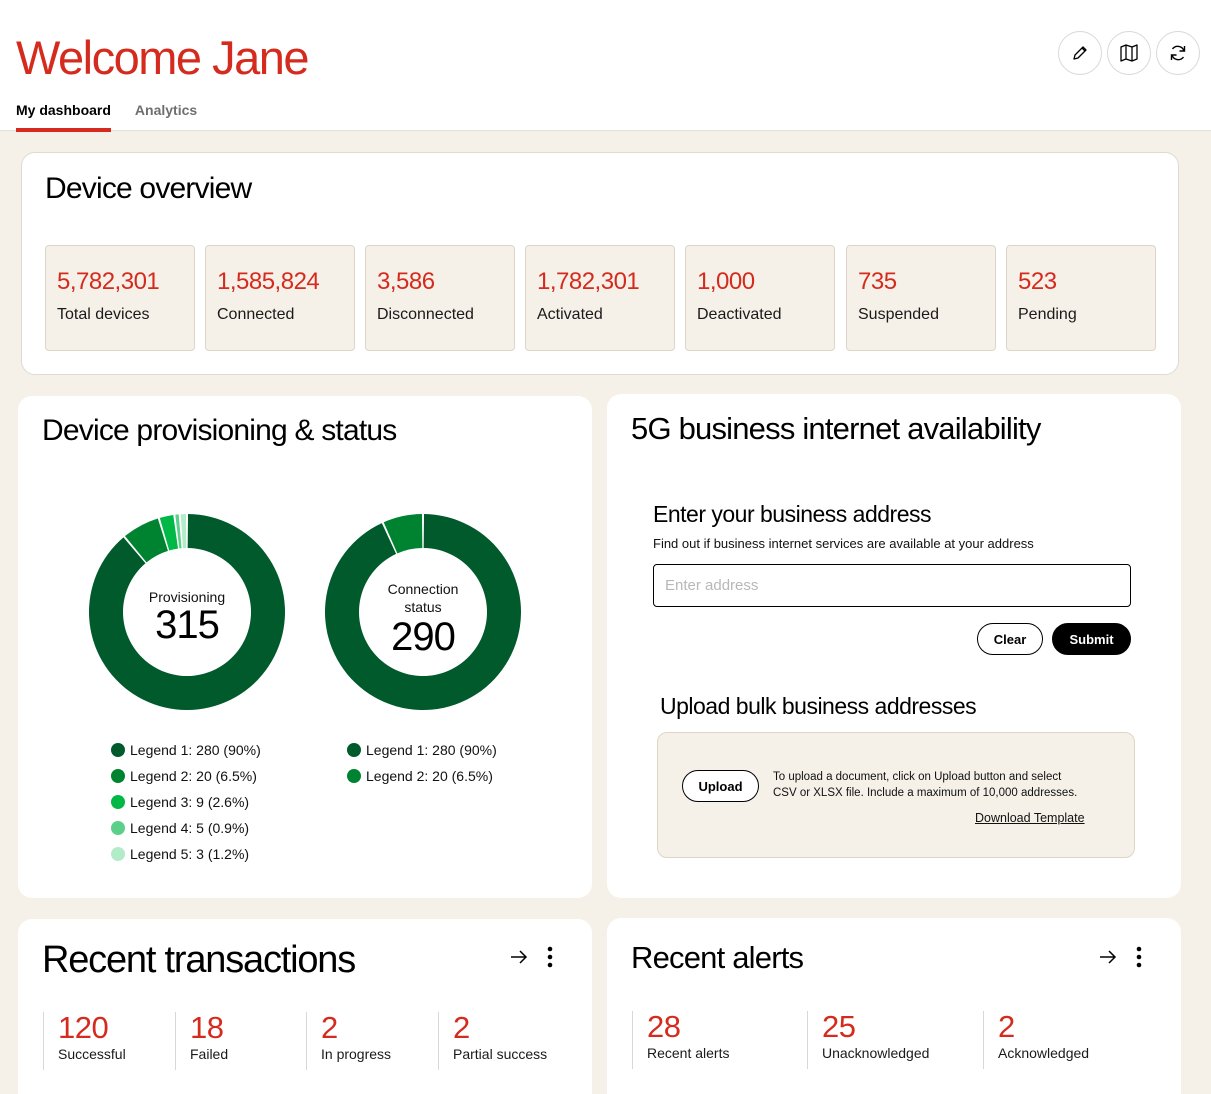 Image resolution: width=1211 pixels, height=1094 pixels. I want to click on page-header: Welcome Jane My dashboard Analytics, so click(605, 66).